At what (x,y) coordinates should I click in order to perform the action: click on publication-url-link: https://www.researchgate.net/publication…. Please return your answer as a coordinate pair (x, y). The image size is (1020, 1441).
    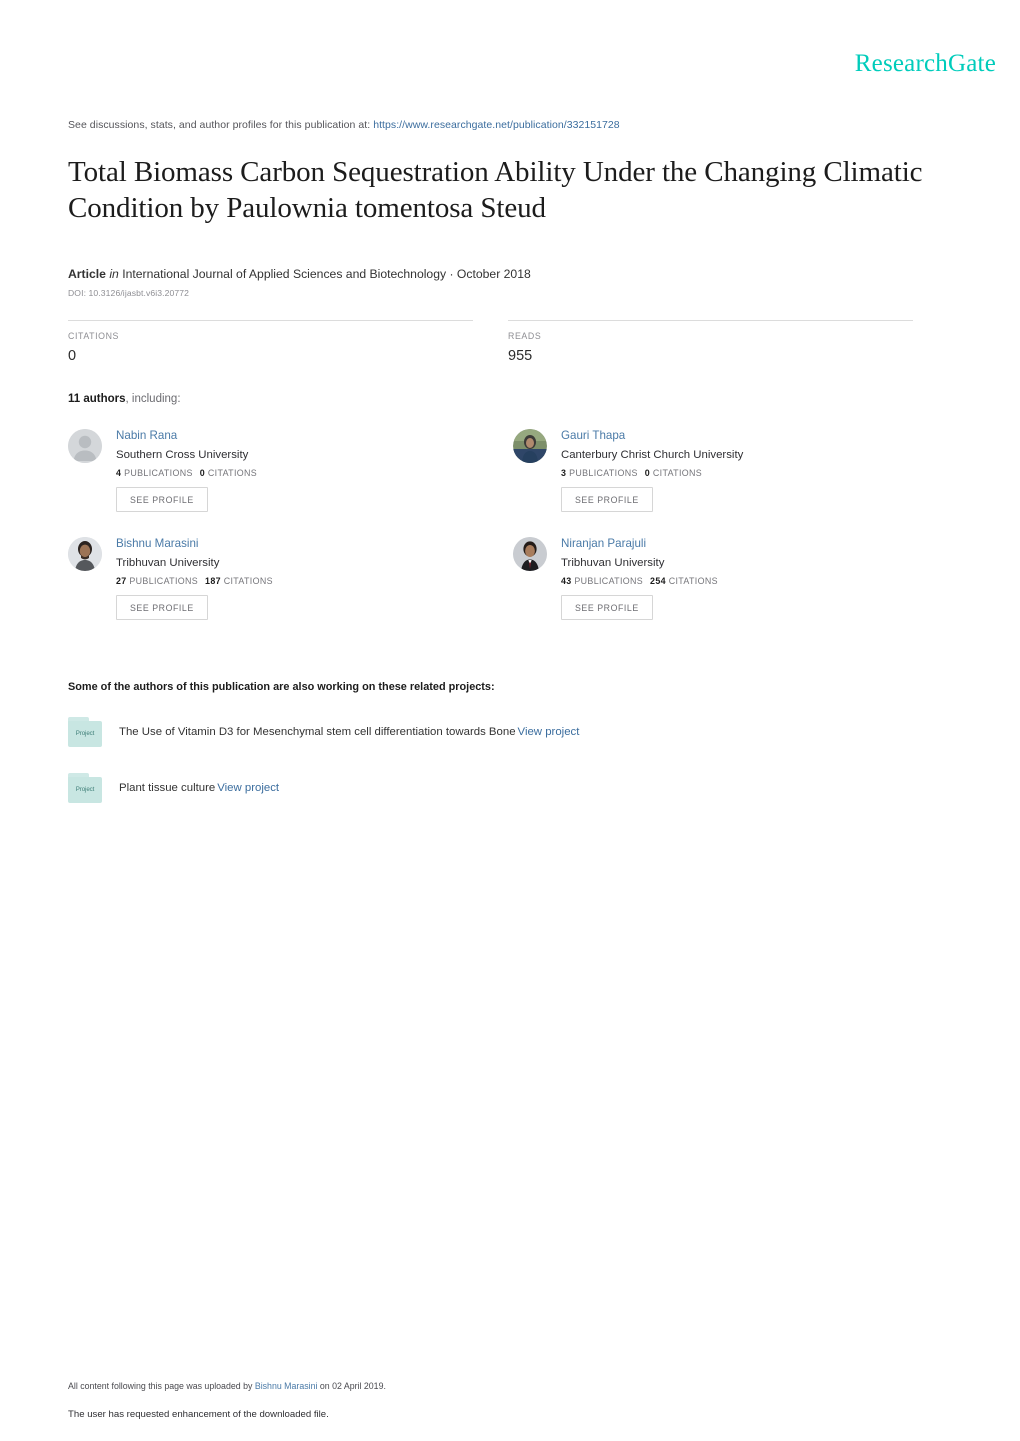
    Looking at the image, I should click on (496, 125).